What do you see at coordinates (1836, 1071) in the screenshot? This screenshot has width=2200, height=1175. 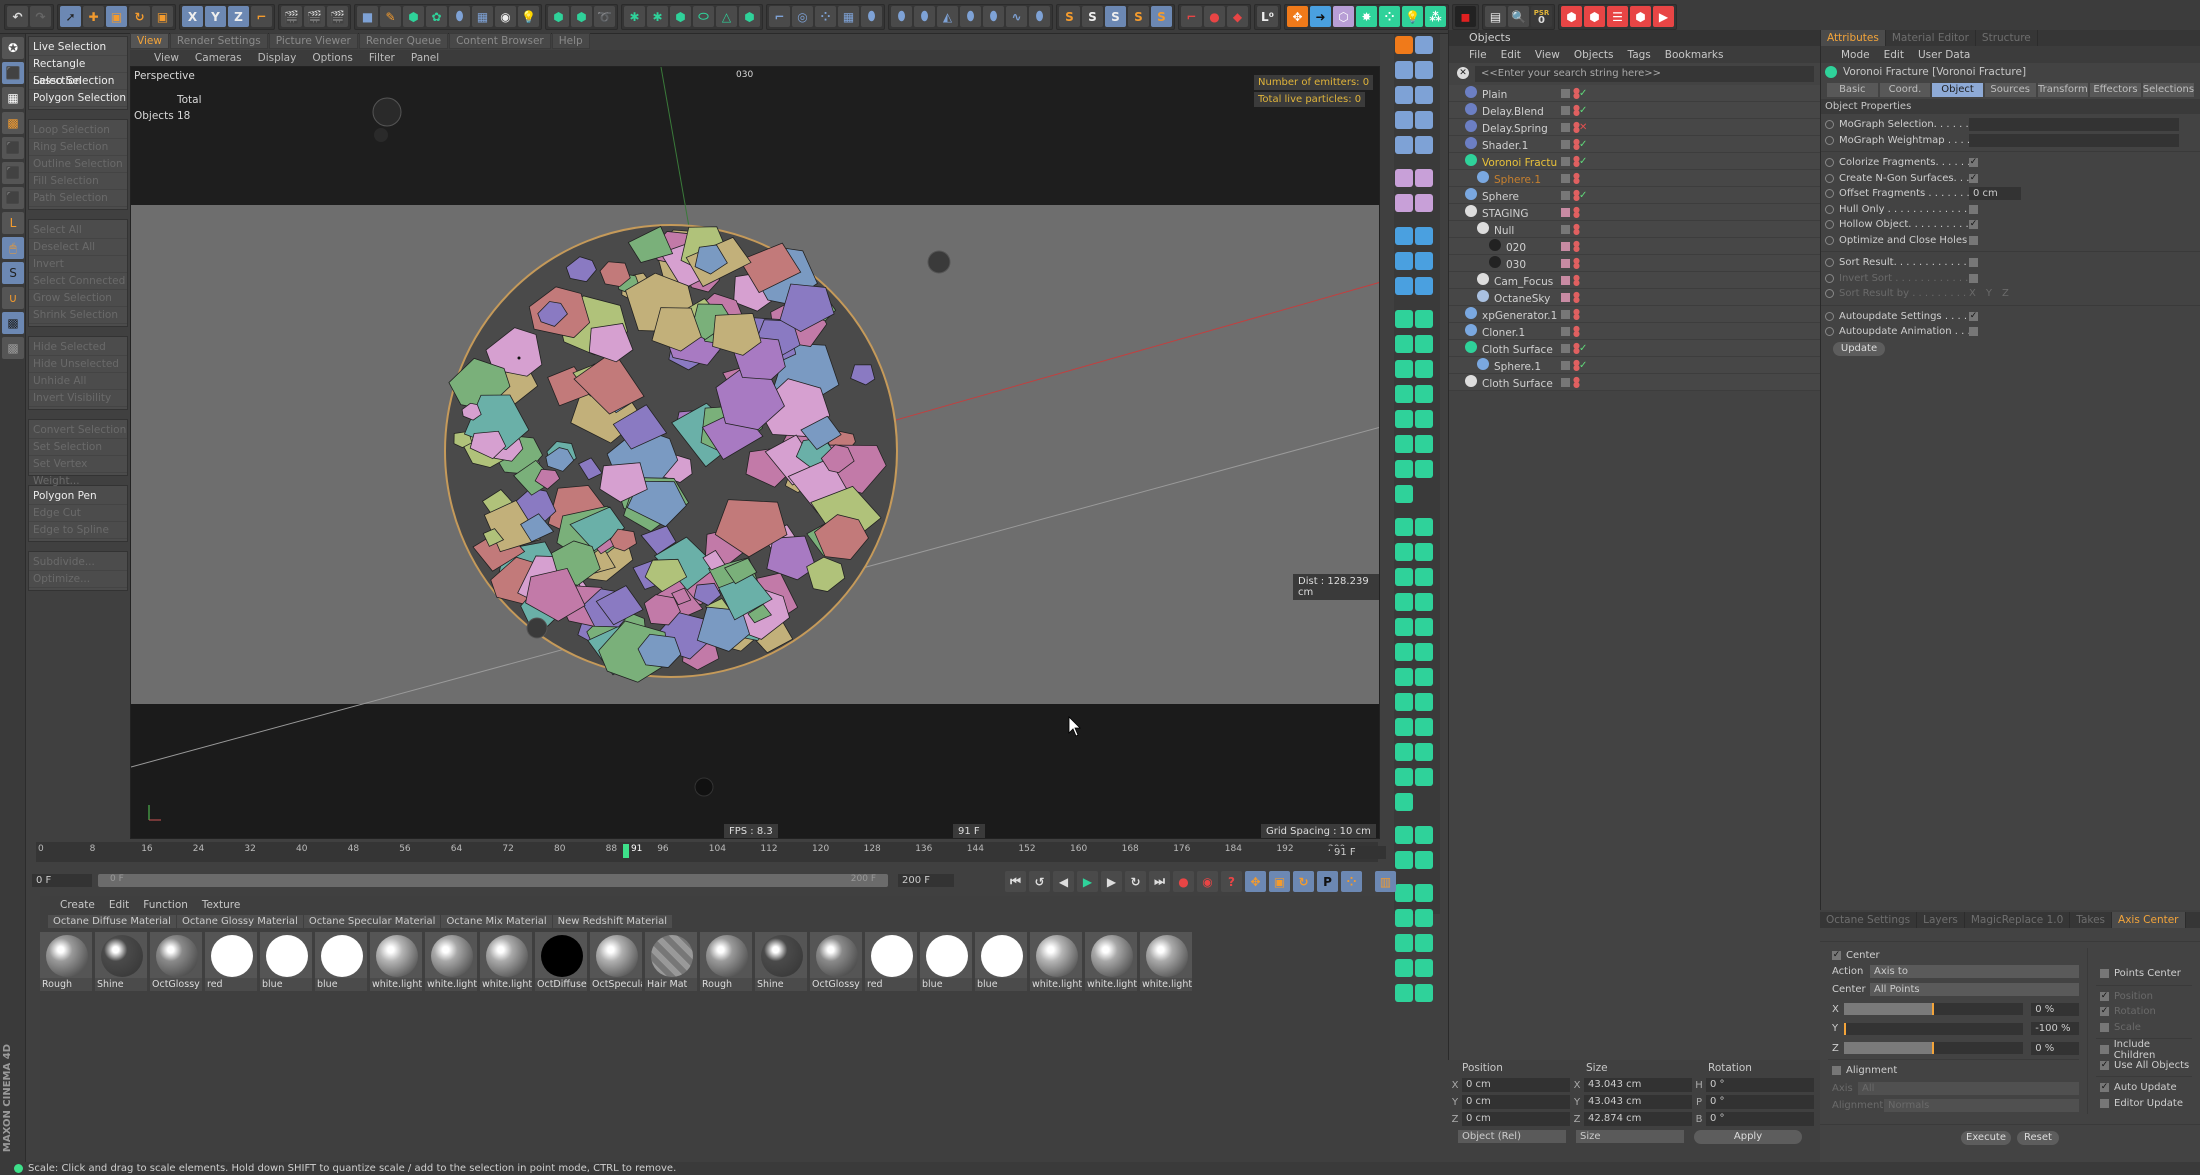 I see `alignment-checkbox` at bounding box center [1836, 1071].